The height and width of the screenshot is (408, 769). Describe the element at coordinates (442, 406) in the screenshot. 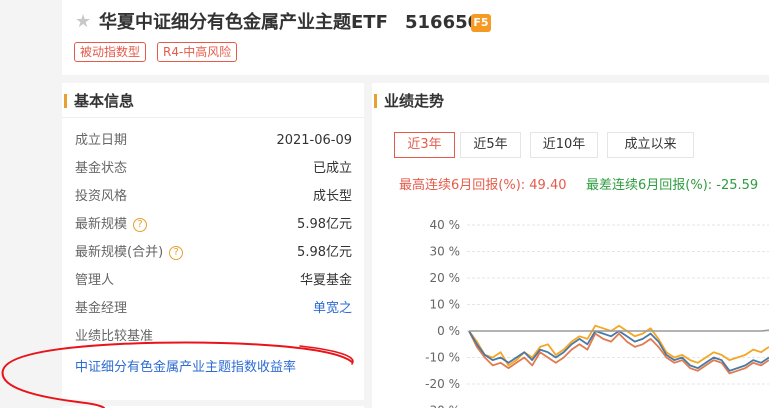

I see `y-tick-label: -30 %` at that location.